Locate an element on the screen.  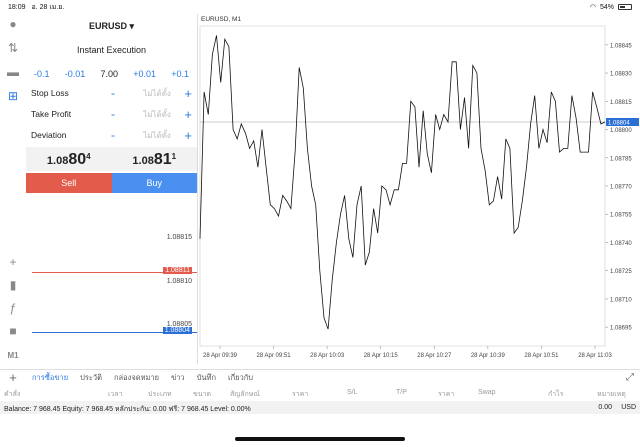
col-type: ประเภท is located at coordinates (160, 394).